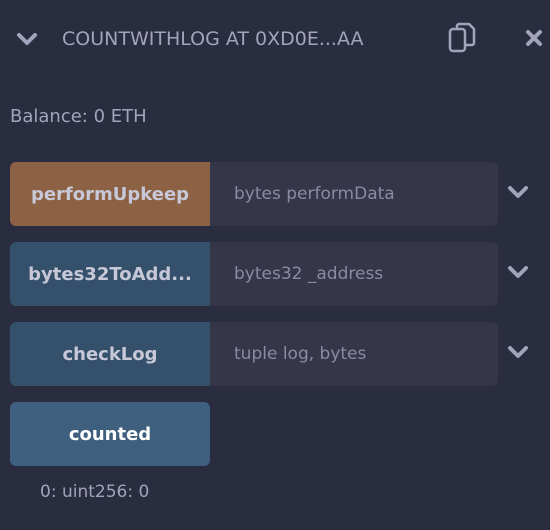 The image size is (550, 530). Describe the element at coordinates (95, 492) in the screenshot. I see `counted-output: 0: uint256: 0` at that location.